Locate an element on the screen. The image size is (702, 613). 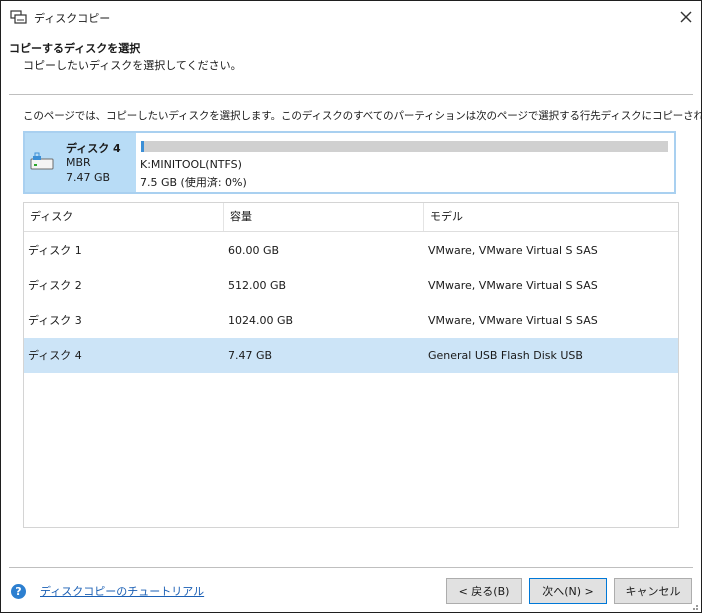
disk-summary: ディスク 4 MBR 7.47 GB is located at coordinates (80, 162).